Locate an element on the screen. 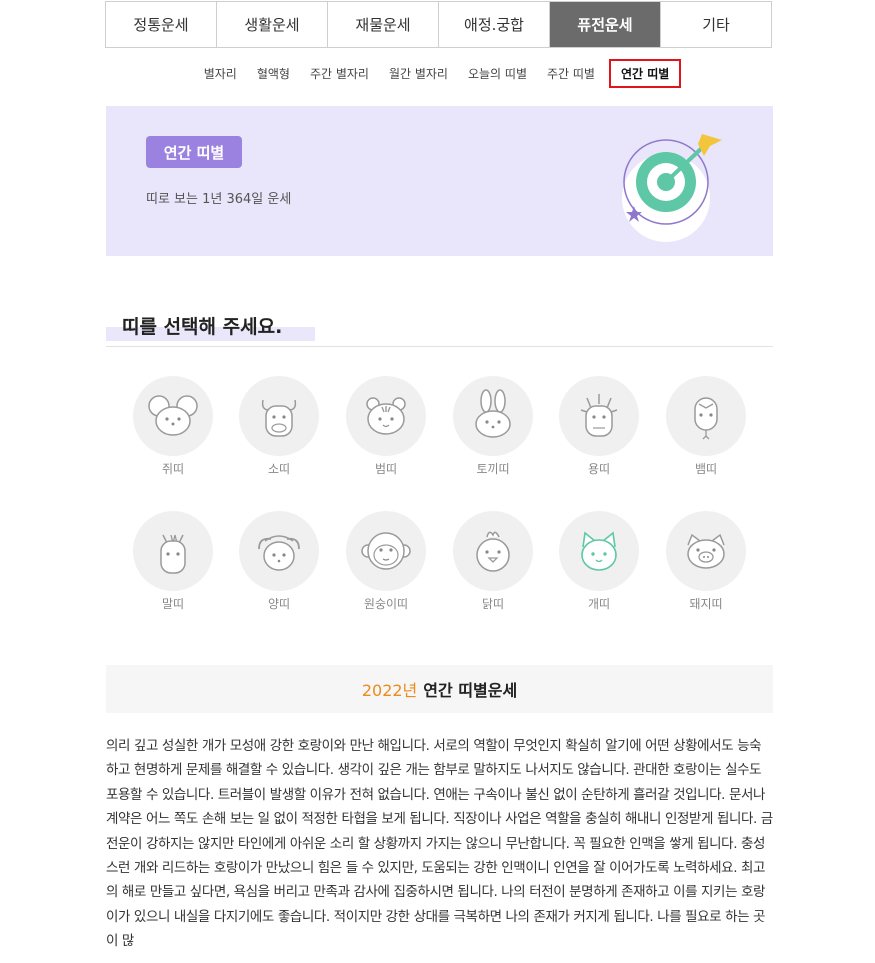  fortune-year: 2022년 is located at coordinates (389, 690).